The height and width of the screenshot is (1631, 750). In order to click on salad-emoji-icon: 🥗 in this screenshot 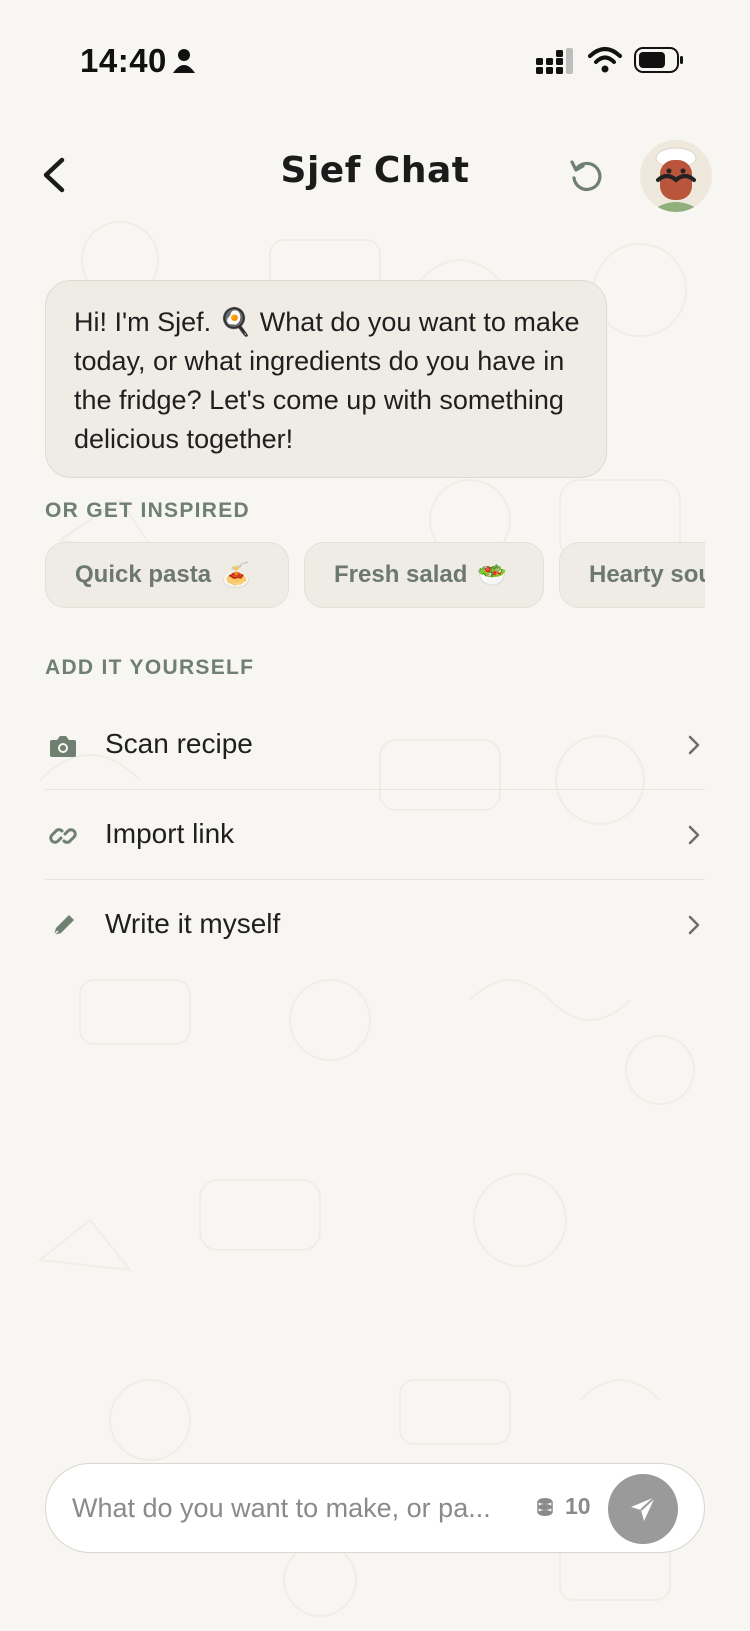, I will do `click(492, 575)`.